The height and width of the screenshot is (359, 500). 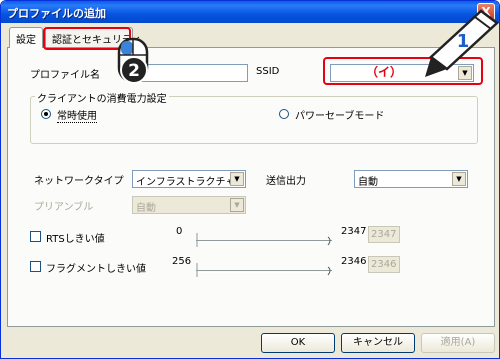 I want to click on apply-button: 適用(A), so click(x=458, y=343).